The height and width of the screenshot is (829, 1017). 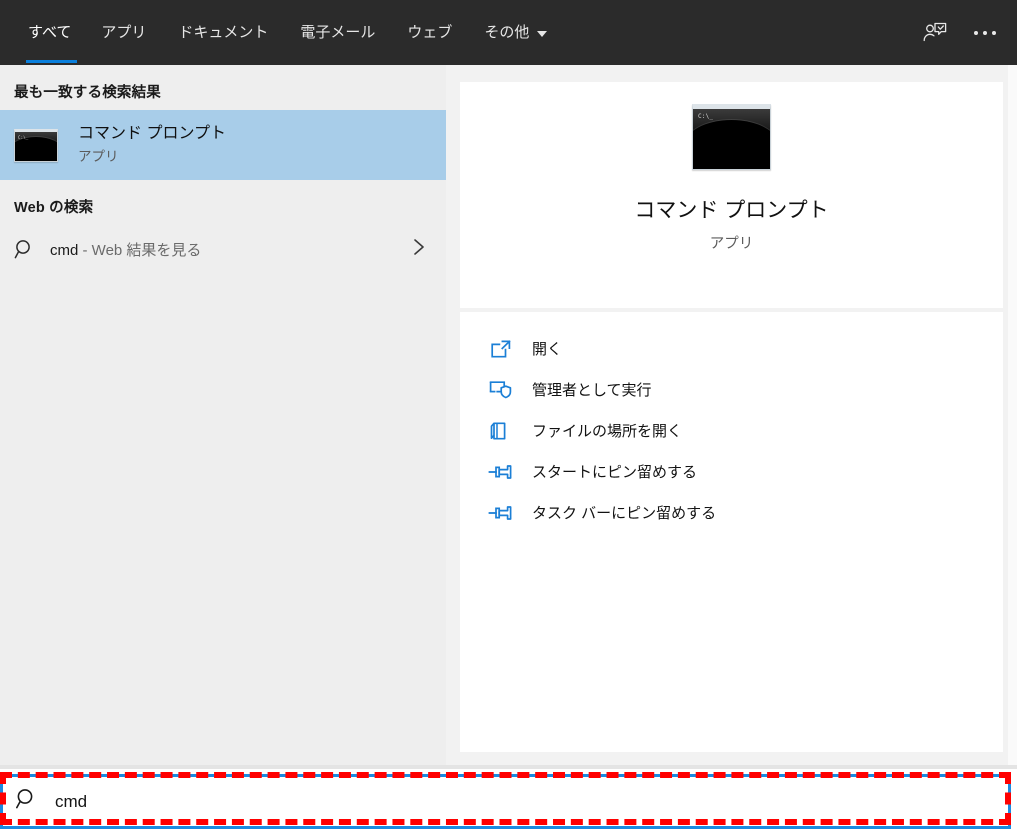 I want to click on tab-more: その他, so click(x=515, y=32).